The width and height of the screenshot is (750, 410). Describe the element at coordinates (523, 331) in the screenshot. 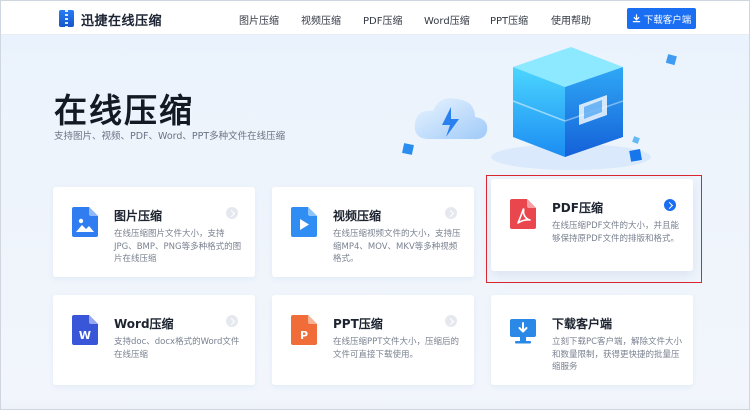

I see `desktop-download-icon` at that location.